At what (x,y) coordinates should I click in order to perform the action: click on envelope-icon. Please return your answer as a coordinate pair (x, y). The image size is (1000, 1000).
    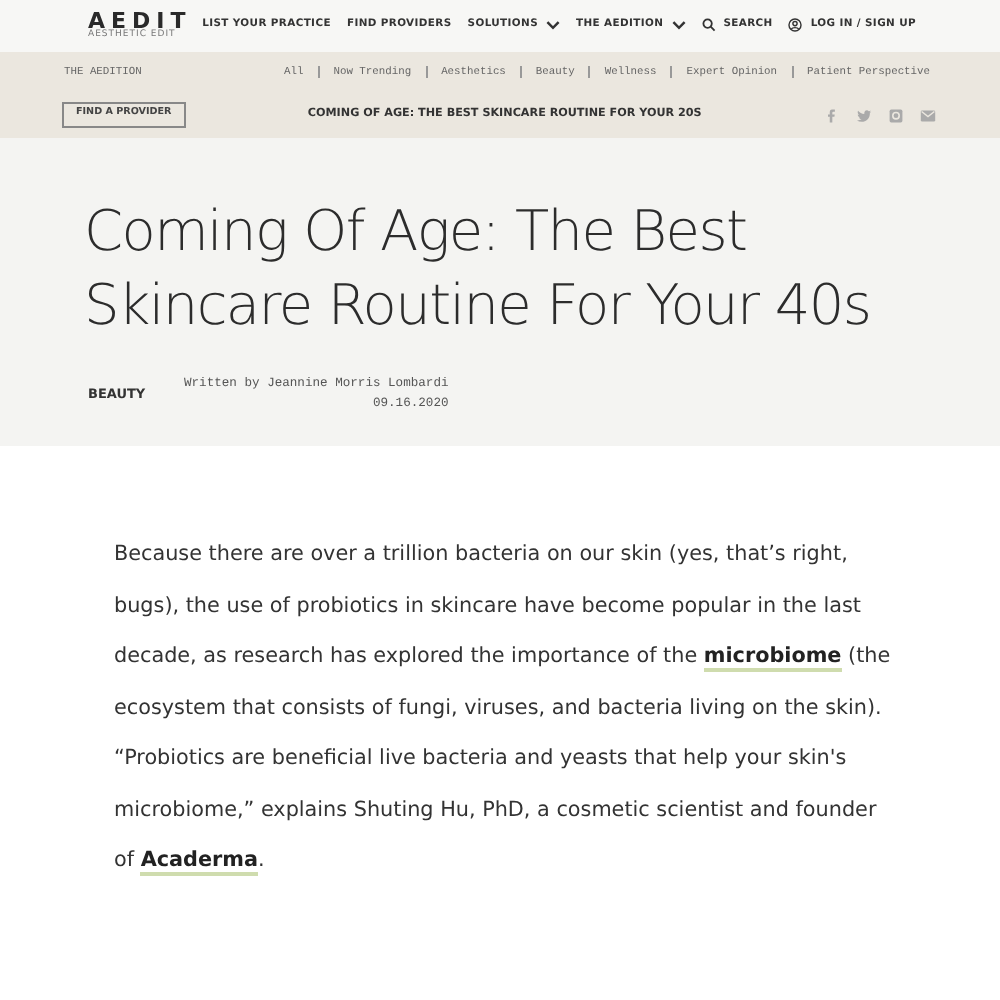
    Looking at the image, I should click on (928, 115).